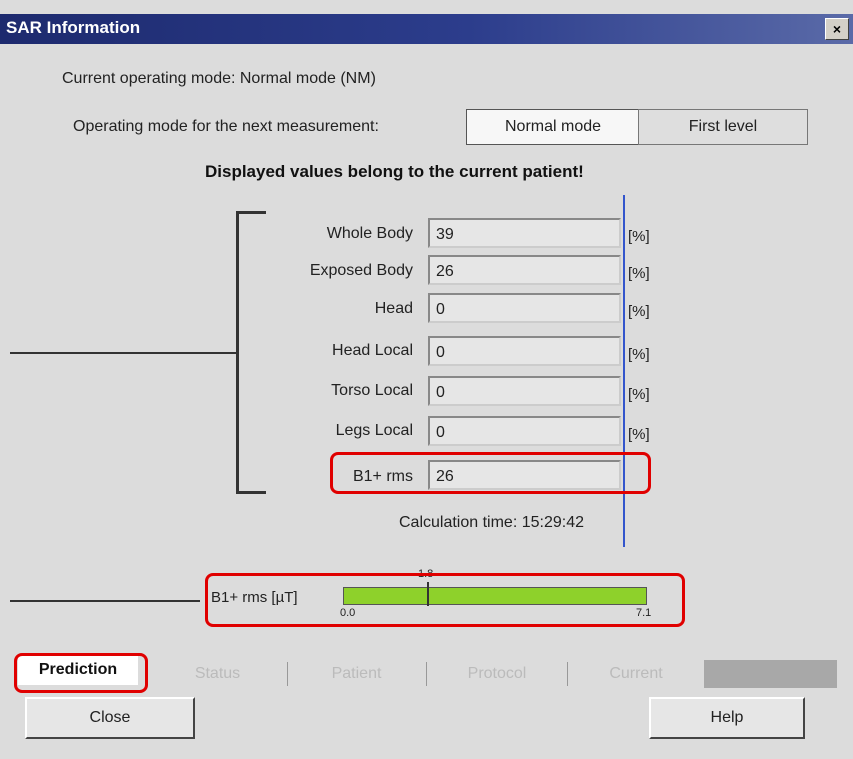 The image size is (853, 759). I want to click on title-bar: SAR Information ×, so click(426, 29).